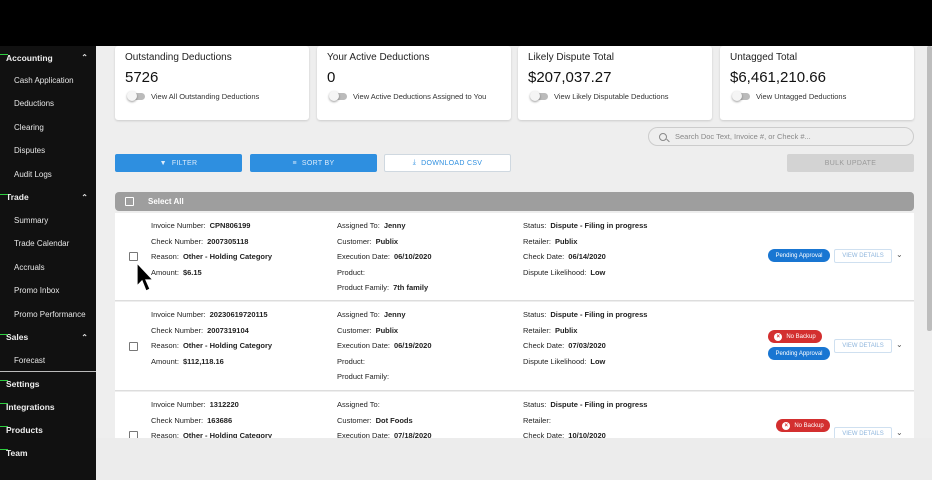 The image size is (932, 480). What do you see at coordinates (313, 163) in the screenshot?
I see `sort-button: ≡ SORT BY` at bounding box center [313, 163].